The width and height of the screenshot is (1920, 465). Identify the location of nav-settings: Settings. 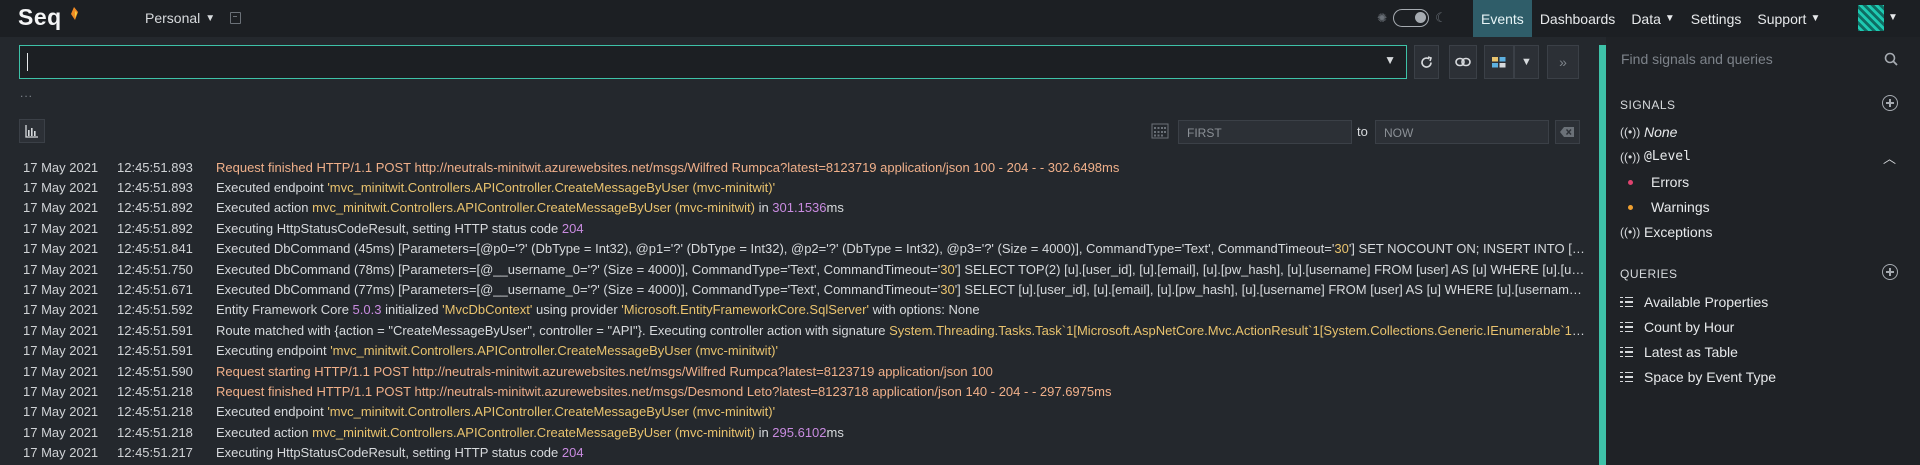
(1716, 18).